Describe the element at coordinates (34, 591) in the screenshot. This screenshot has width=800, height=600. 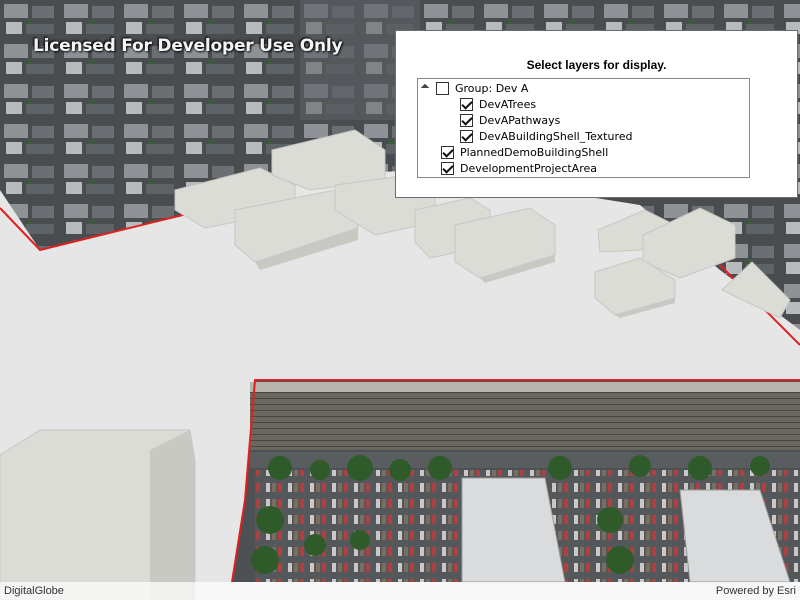
I see `imagery-attribution: DigitalGlobe` at that location.